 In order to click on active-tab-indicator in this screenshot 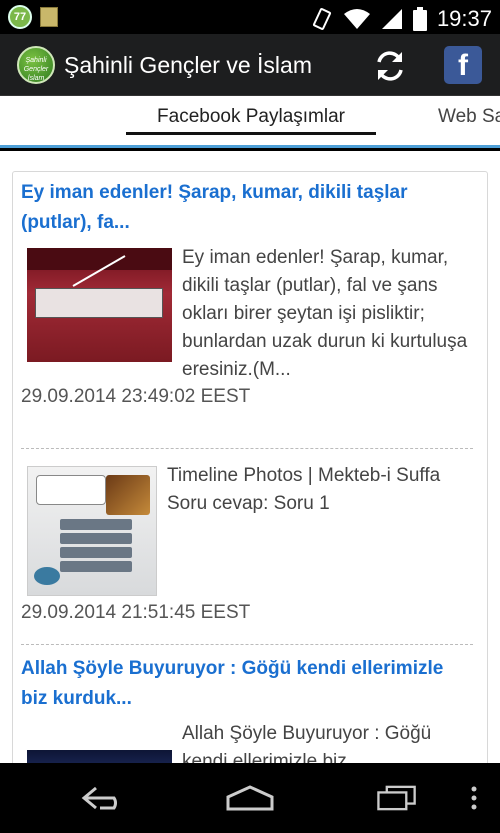, I will do `click(251, 133)`.